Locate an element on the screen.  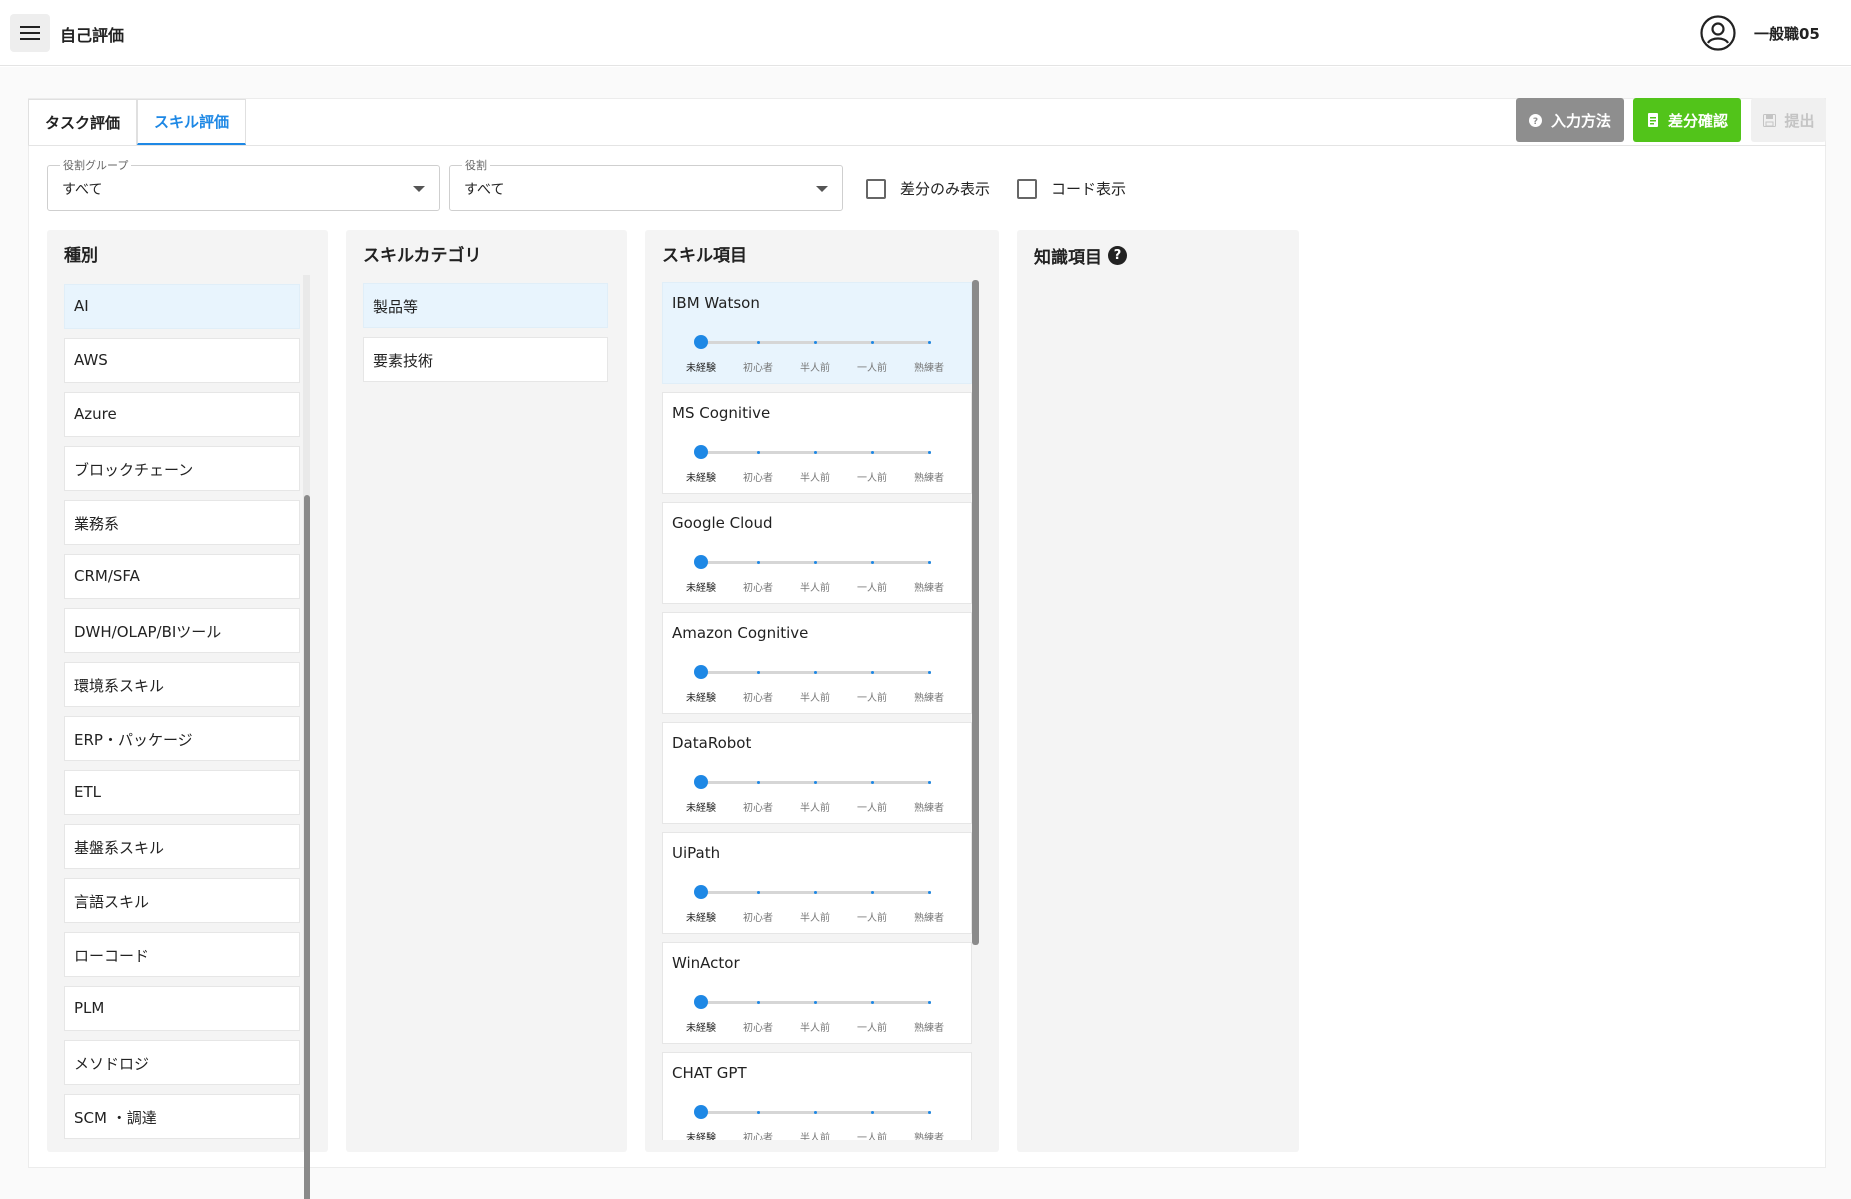
caret-down-icon is located at coordinates (419, 189).